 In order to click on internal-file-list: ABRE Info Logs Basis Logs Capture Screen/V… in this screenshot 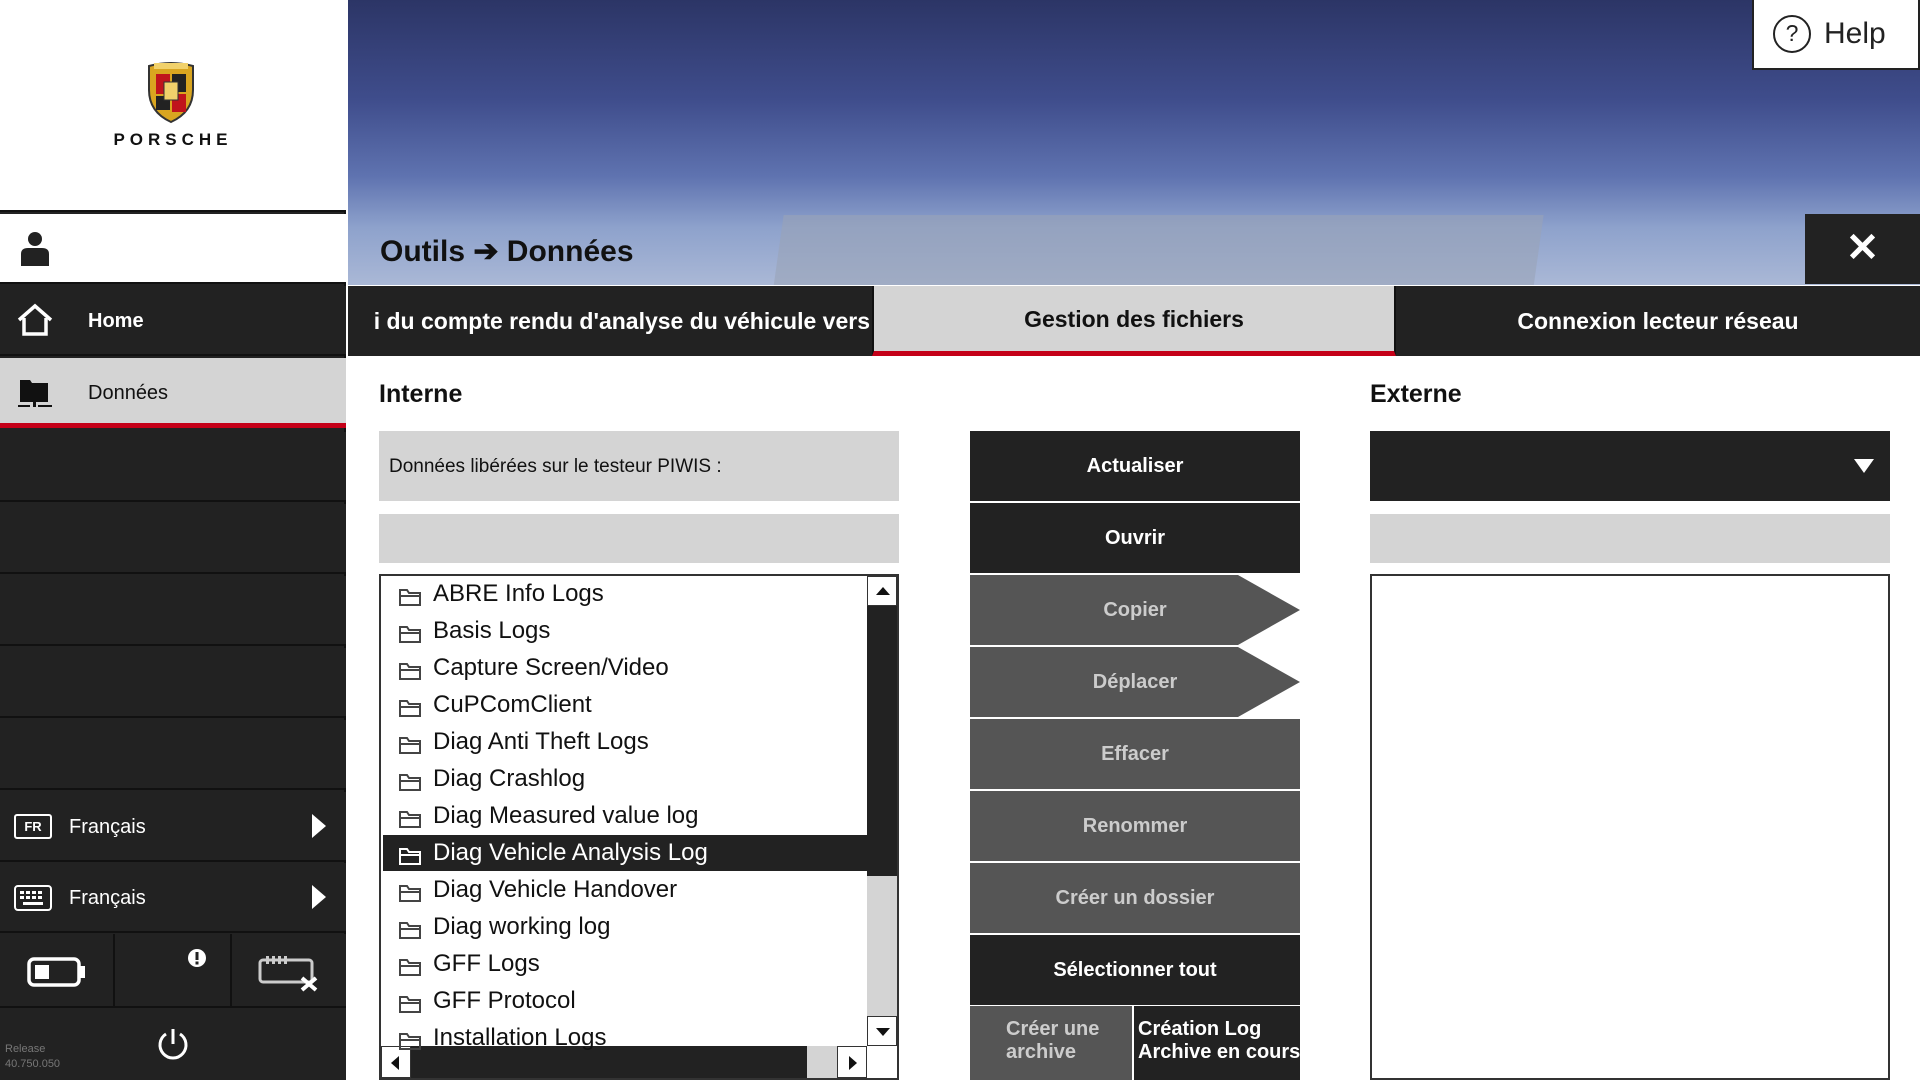, I will do `click(639, 827)`.